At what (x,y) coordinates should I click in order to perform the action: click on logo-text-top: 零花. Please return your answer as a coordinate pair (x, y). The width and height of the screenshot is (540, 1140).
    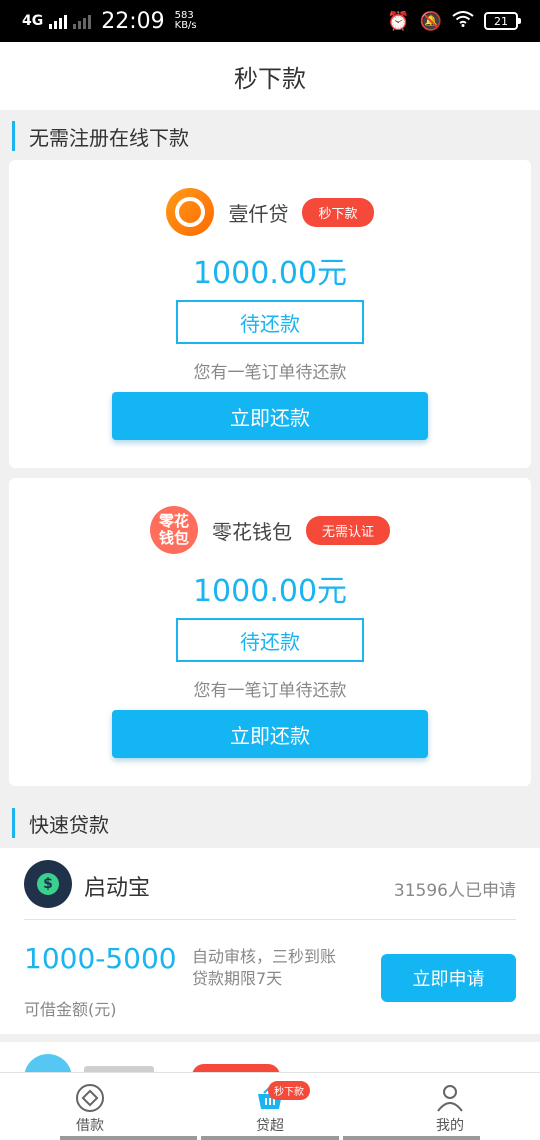
    Looking at the image, I should click on (173, 521).